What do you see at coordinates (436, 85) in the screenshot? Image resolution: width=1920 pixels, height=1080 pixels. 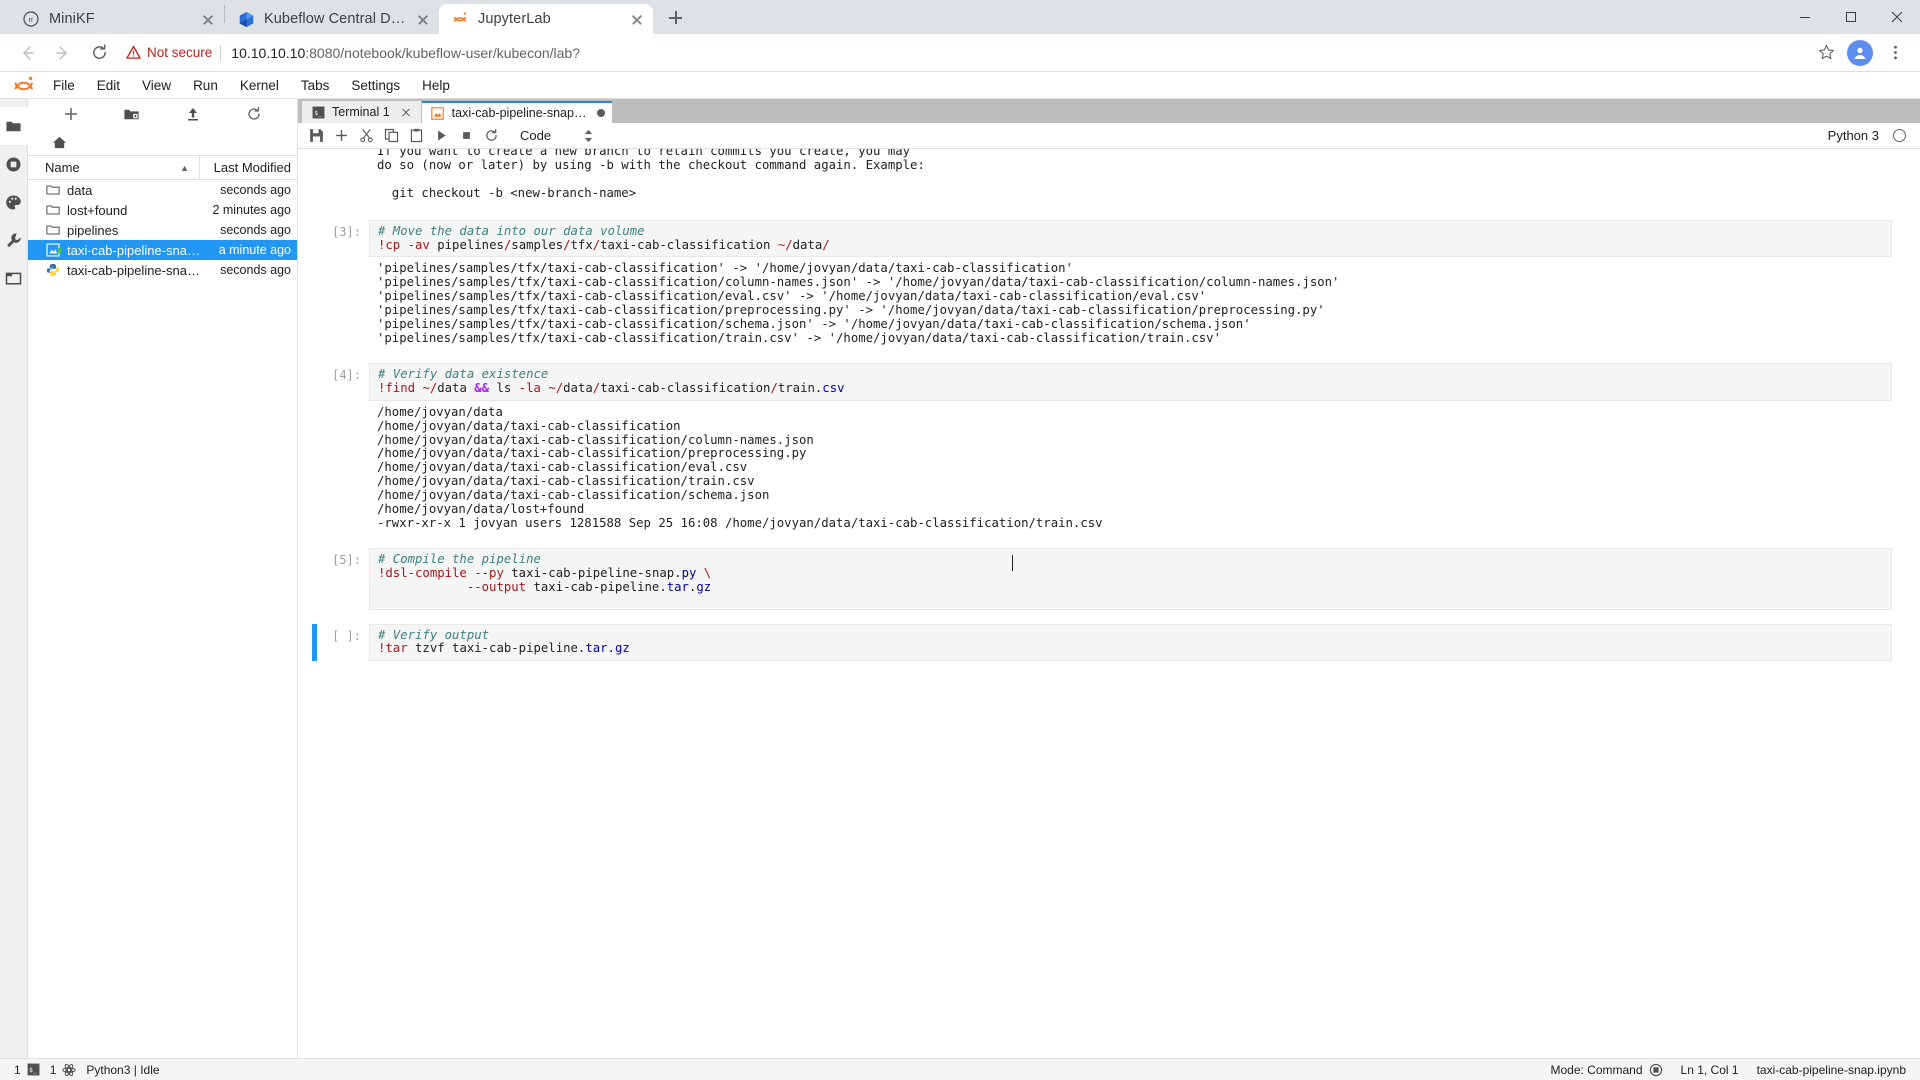 I see `menu-help: Help` at bounding box center [436, 85].